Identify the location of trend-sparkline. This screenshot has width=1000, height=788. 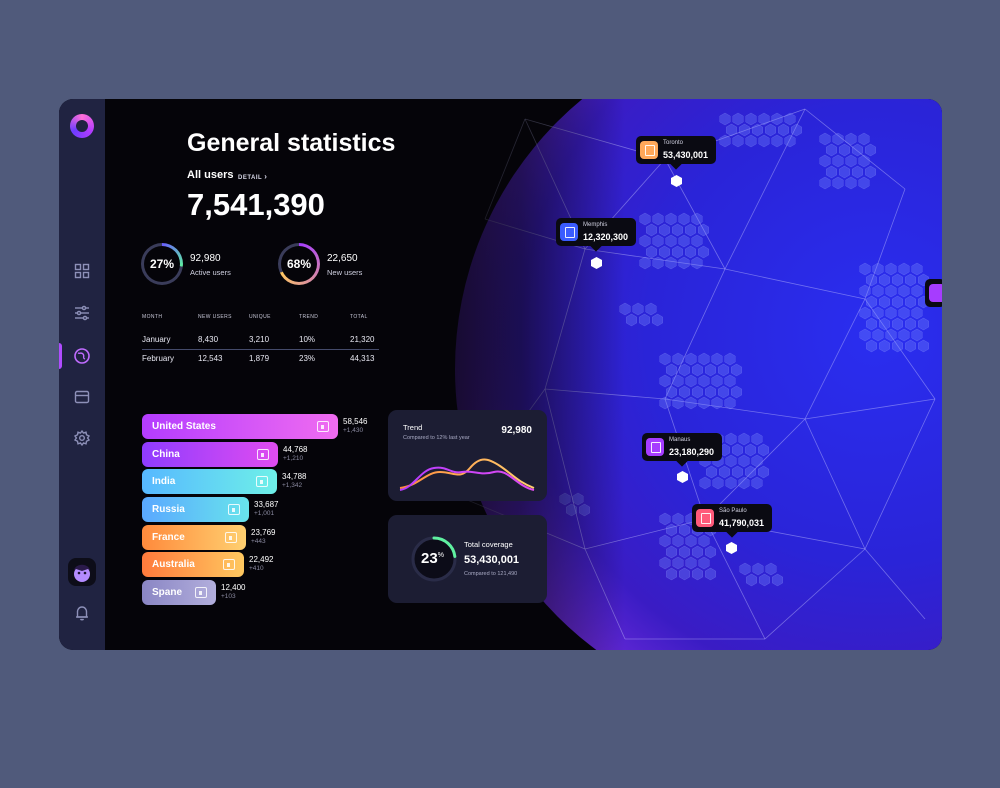
(467, 474).